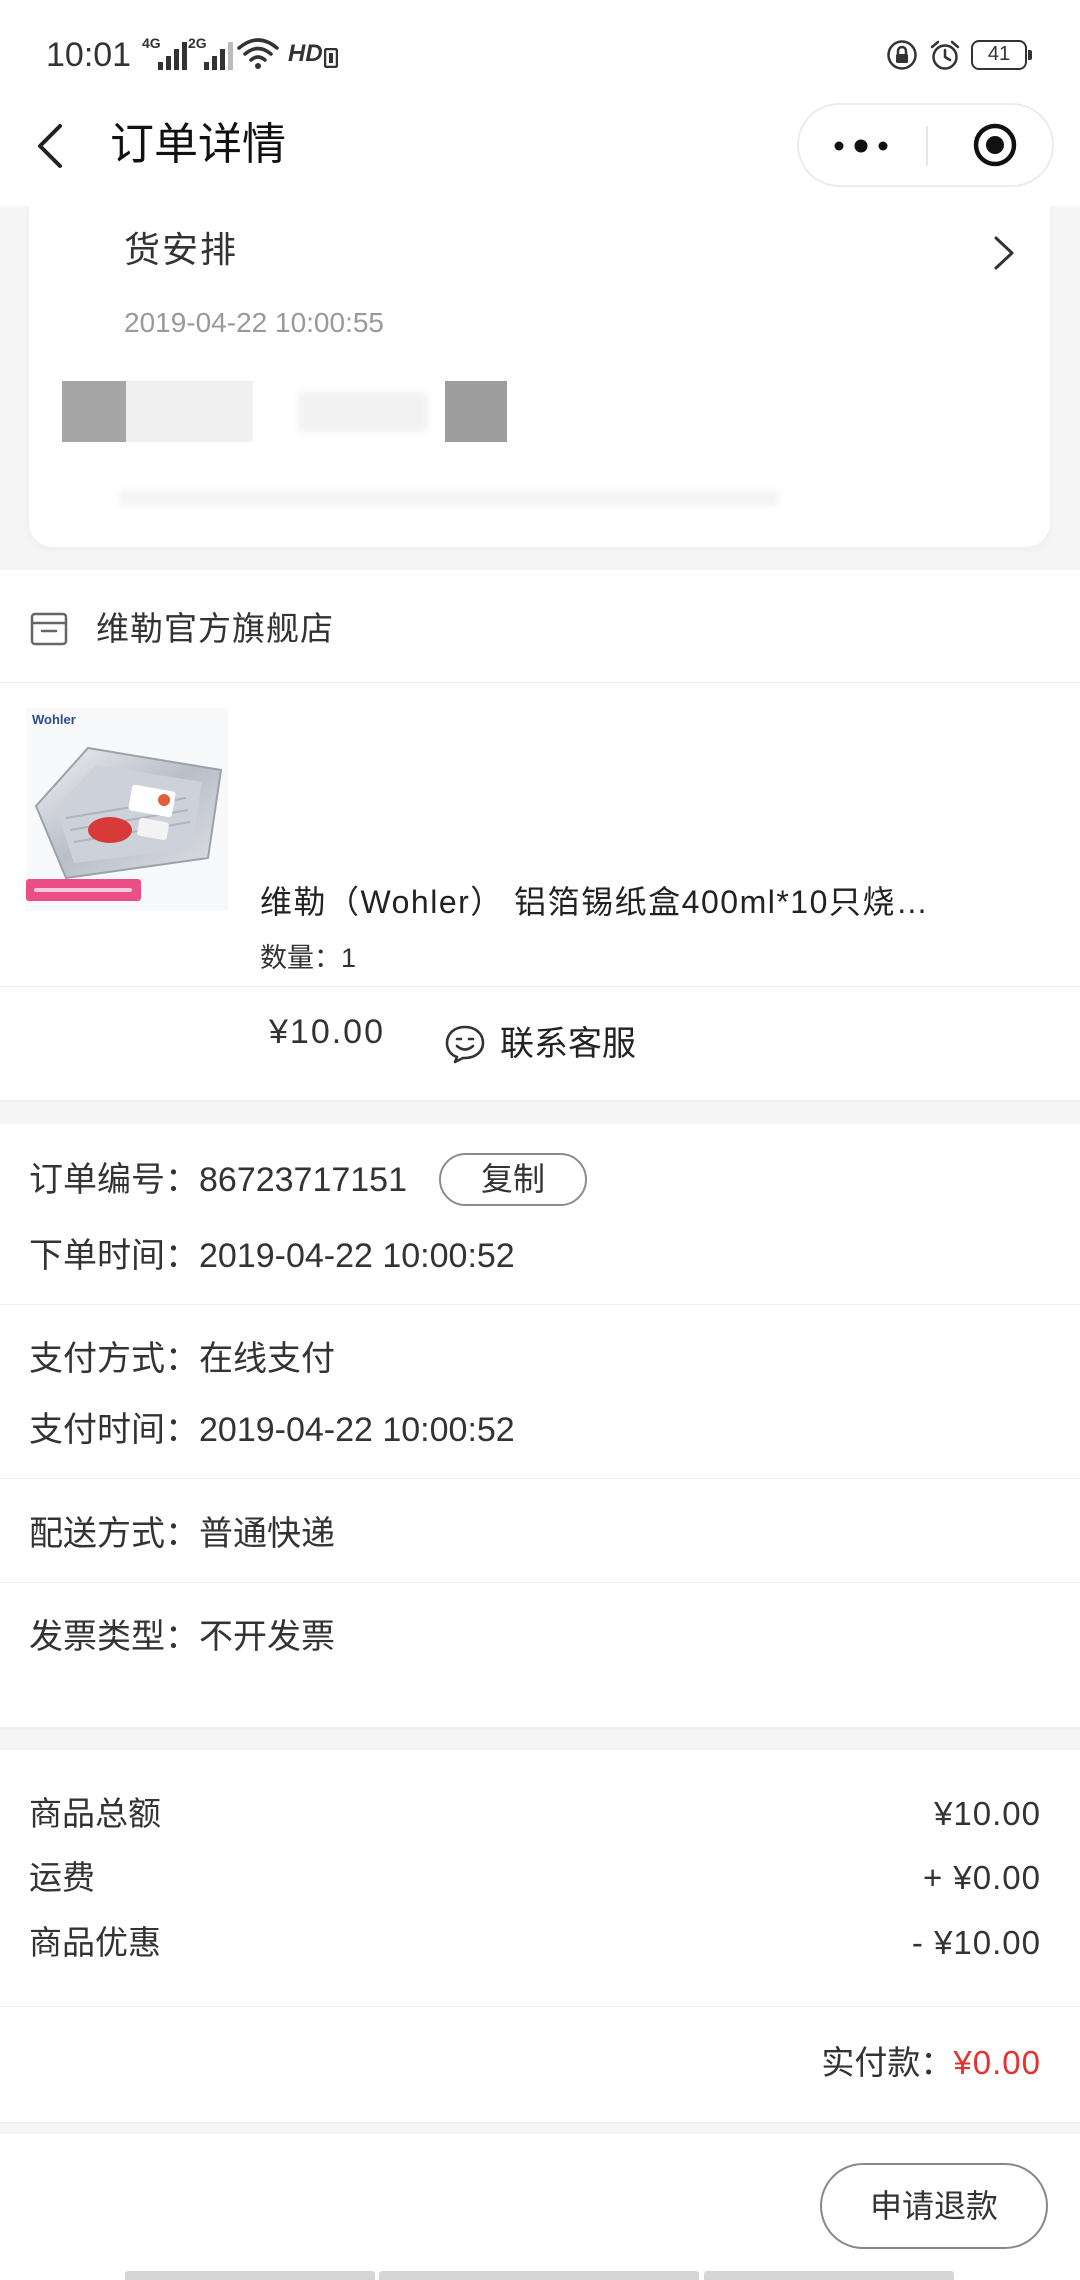 Image resolution: width=1080 pixels, height=2280 pixels. I want to click on battery-level: 41, so click(999, 55).